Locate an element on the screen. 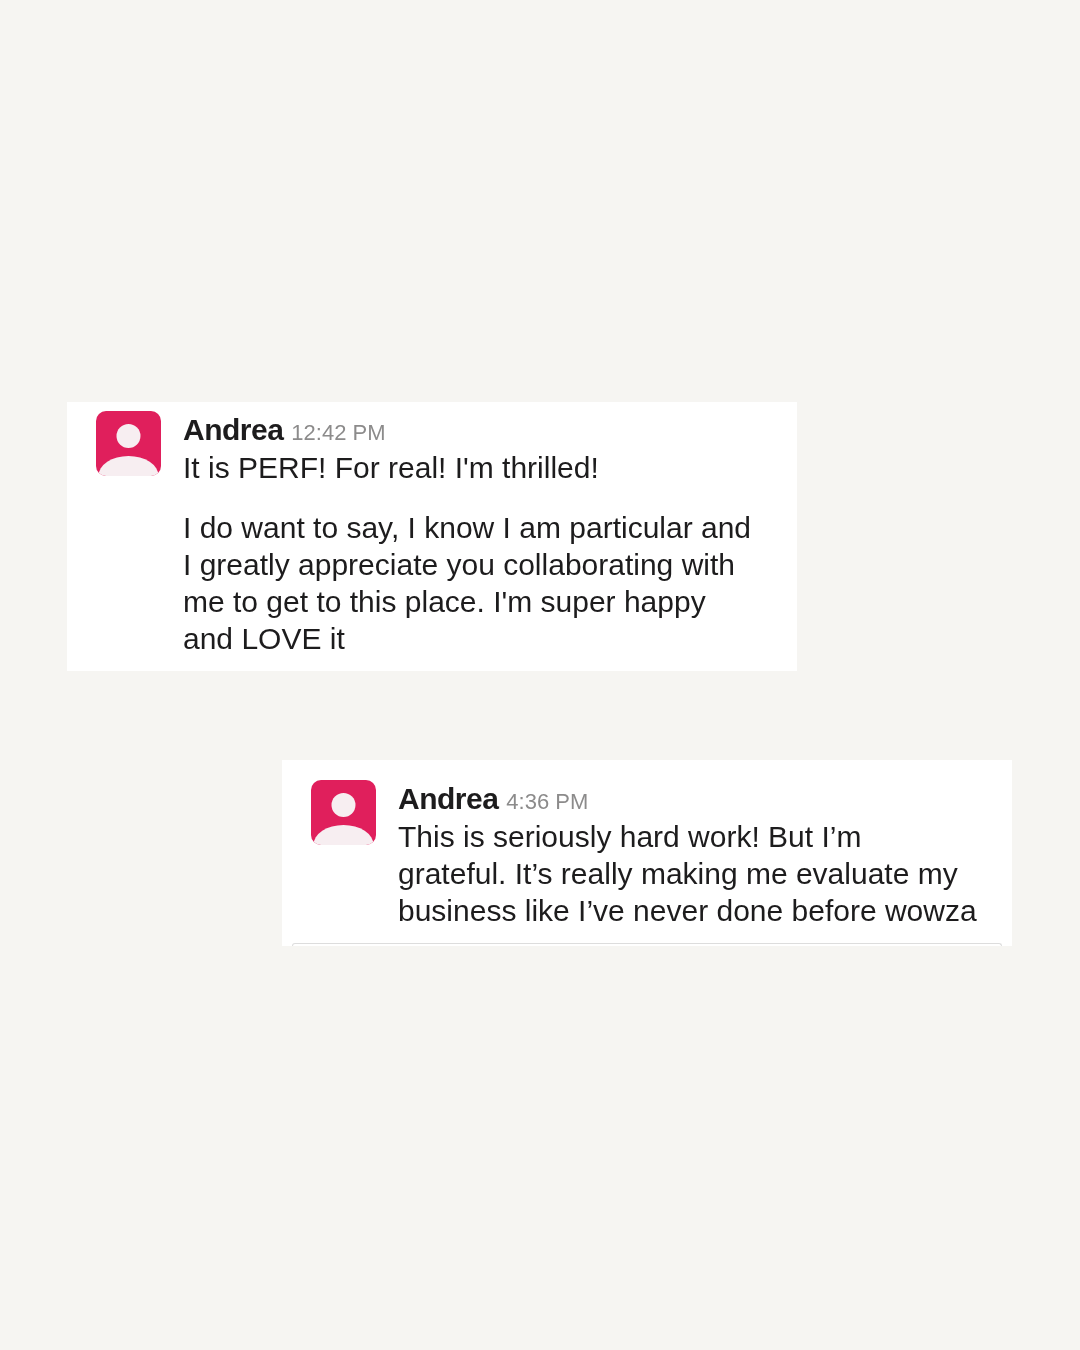 The image size is (1080, 1350). message-text: This is seriously hard work! But I’m grateful. It’s really making me evaluate my business like I’ve never done before wowza is located at coordinates (688, 874).